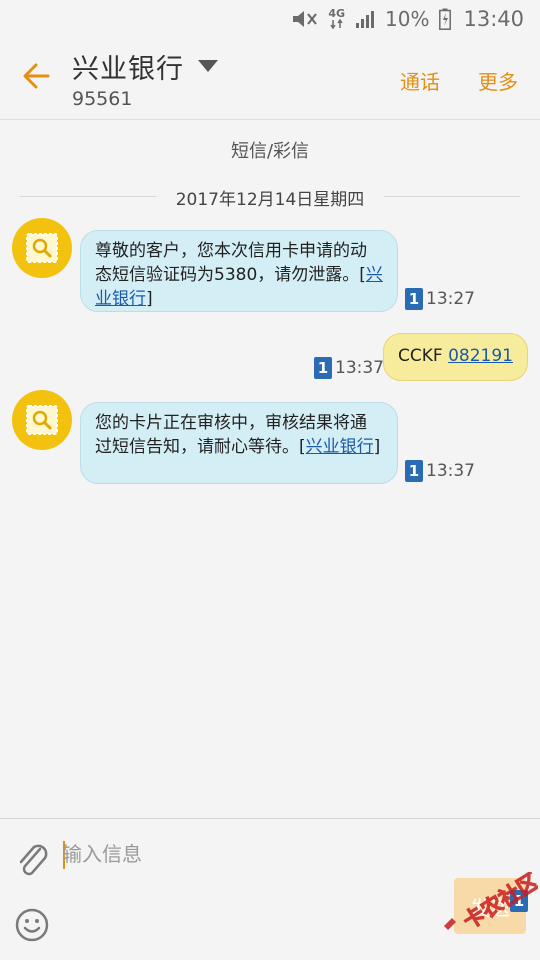 Image resolution: width=540 pixels, height=960 pixels. Describe the element at coordinates (270, 200) in the screenshot. I see `date-label: 2017年12月14日星期四` at that location.